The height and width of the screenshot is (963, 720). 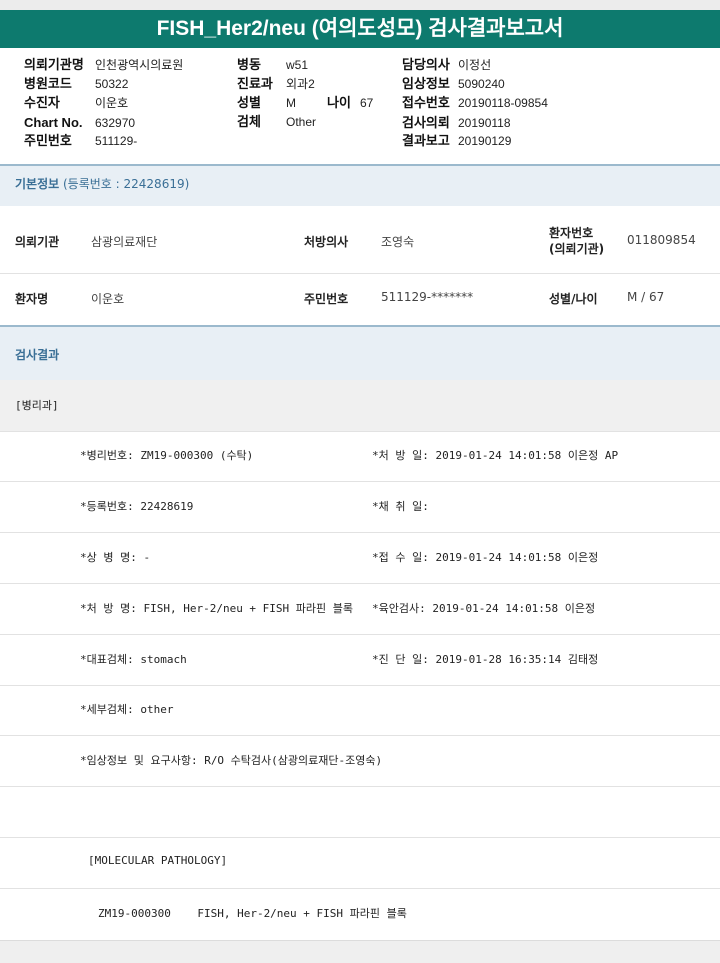 What do you see at coordinates (217, 608) in the screenshot?
I see `result-line-left: *처 방 명: FISH, Her-2/neu + FISH 파라핀 블록` at bounding box center [217, 608].